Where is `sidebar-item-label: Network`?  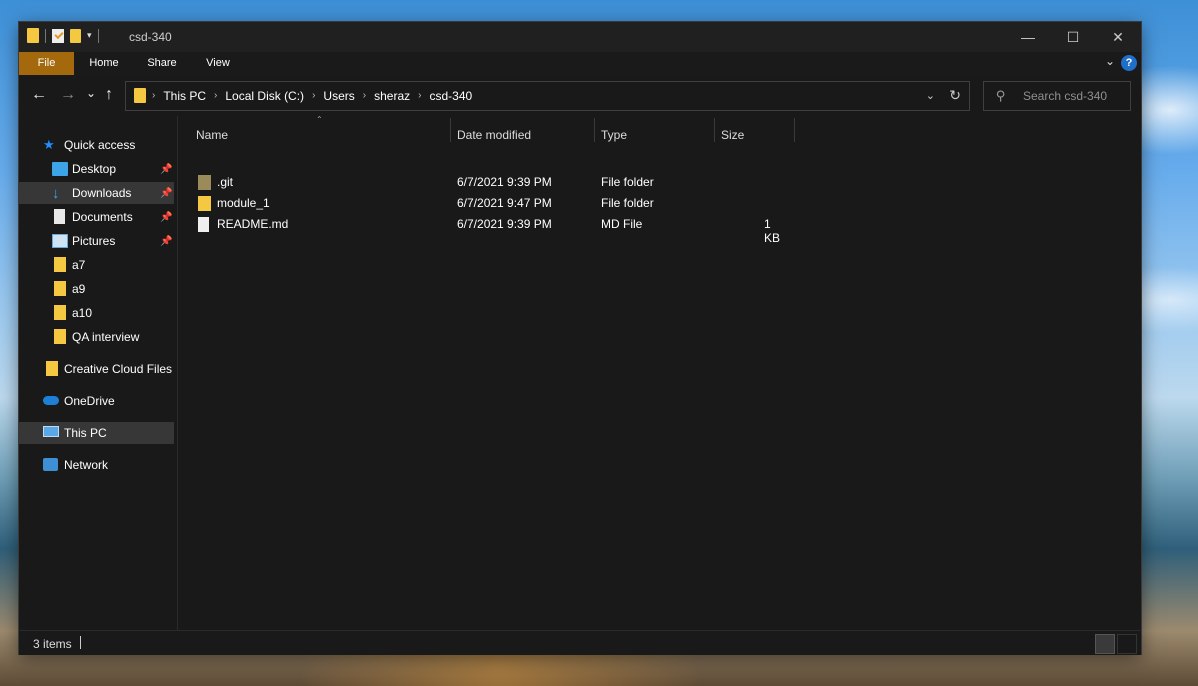 sidebar-item-label: Network is located at coordinates (86, 465).